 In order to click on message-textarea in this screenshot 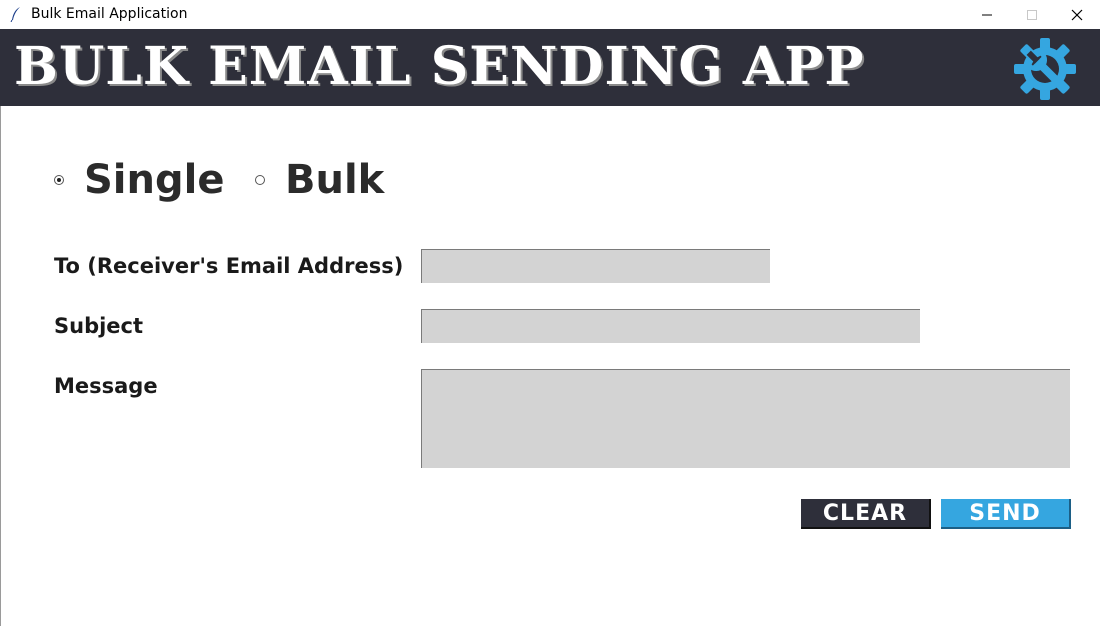, I will do `click(745, 418)`.